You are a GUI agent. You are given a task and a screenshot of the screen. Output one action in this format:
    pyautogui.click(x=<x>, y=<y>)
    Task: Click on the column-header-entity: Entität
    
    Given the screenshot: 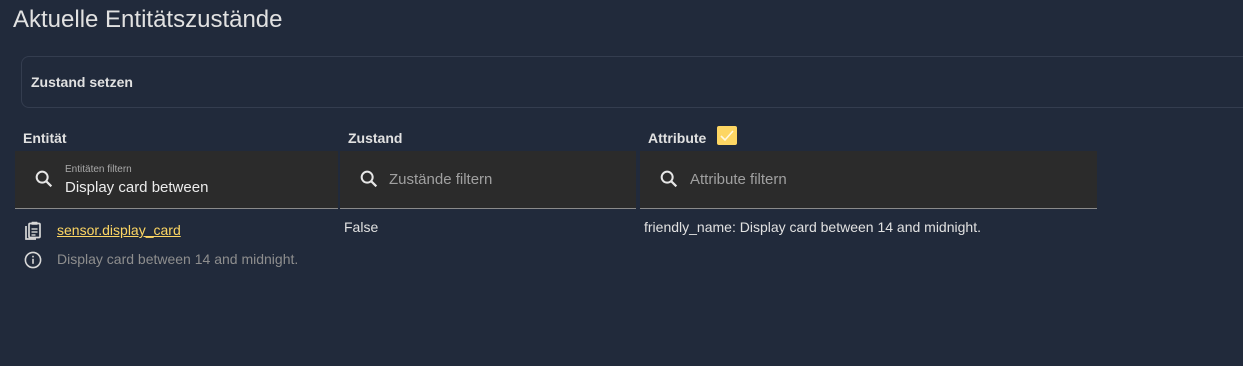 What is the action you would take?
    pyautogui.click(x=45, y=138)
    